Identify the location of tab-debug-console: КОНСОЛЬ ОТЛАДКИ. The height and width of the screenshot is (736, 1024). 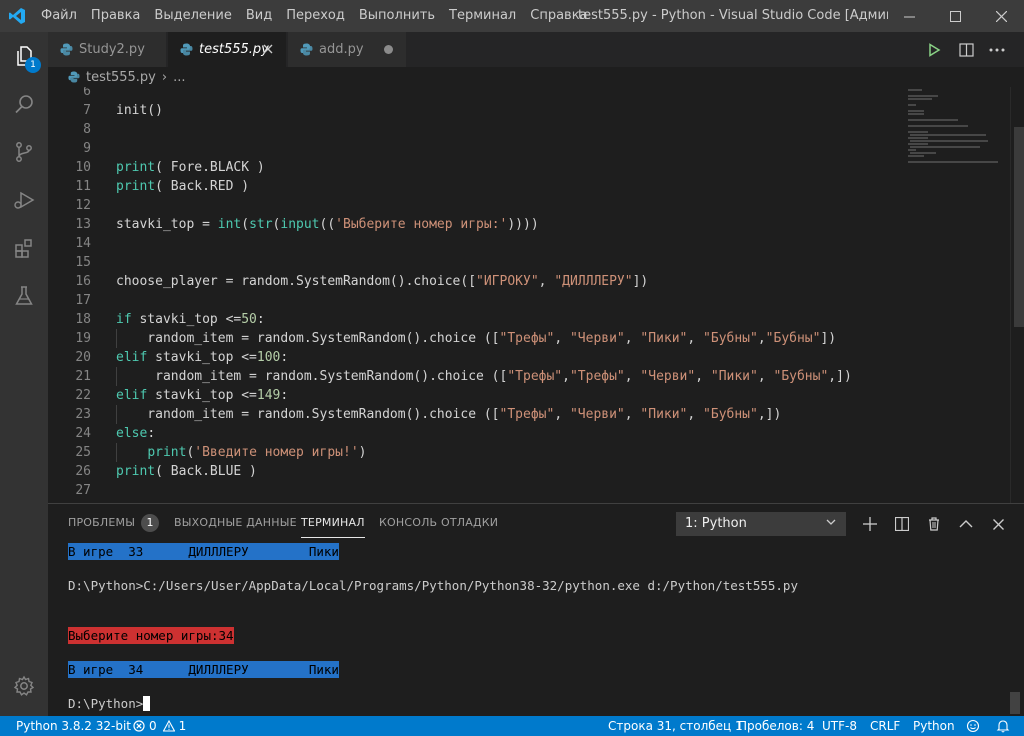
(438, 522).